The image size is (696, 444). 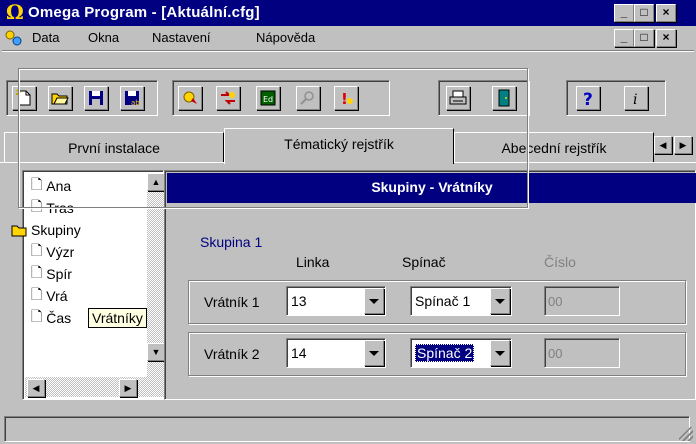 What do you see at coordinates (461, 301) in the screenshot?
I see `spinac-combobox: Spínač 1` at bounding box center [461, 301].